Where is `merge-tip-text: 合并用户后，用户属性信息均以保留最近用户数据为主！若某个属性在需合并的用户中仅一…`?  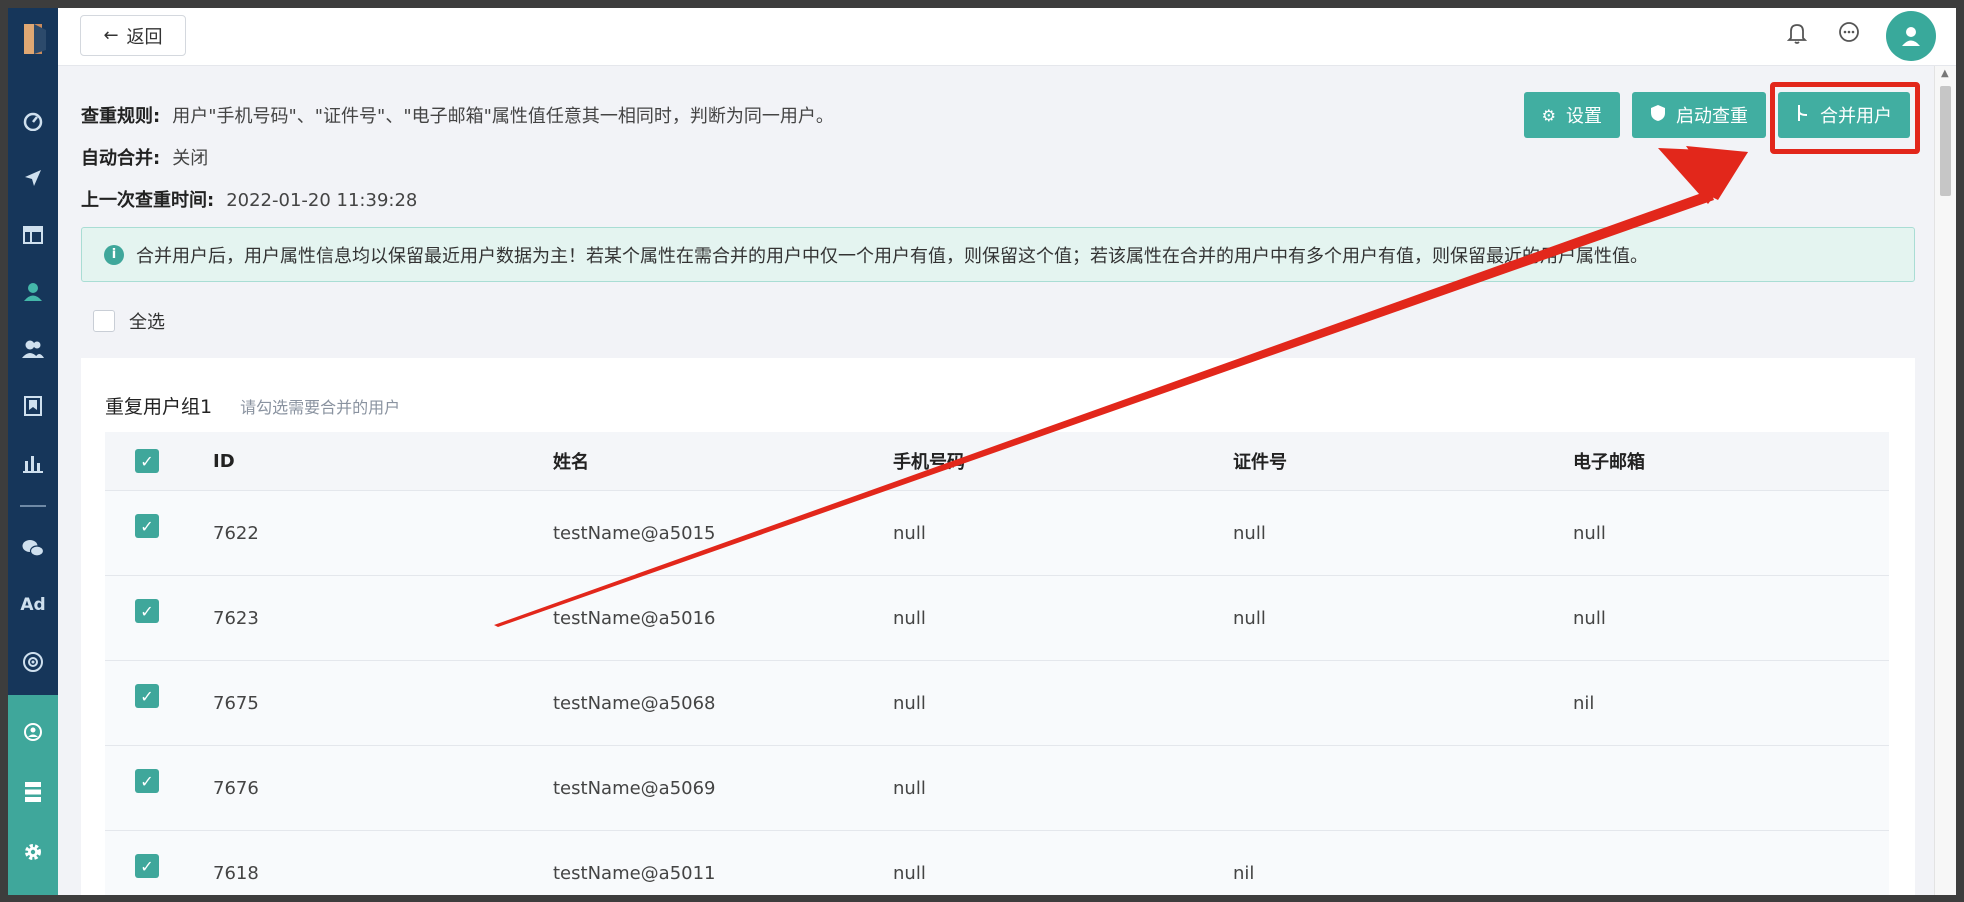
merge-tip-text: 合并用户后，用户属性信息均以保留最近用户数据为主！若某个属性在需合并的用户中仅一… is located at coordinates (892, 256).